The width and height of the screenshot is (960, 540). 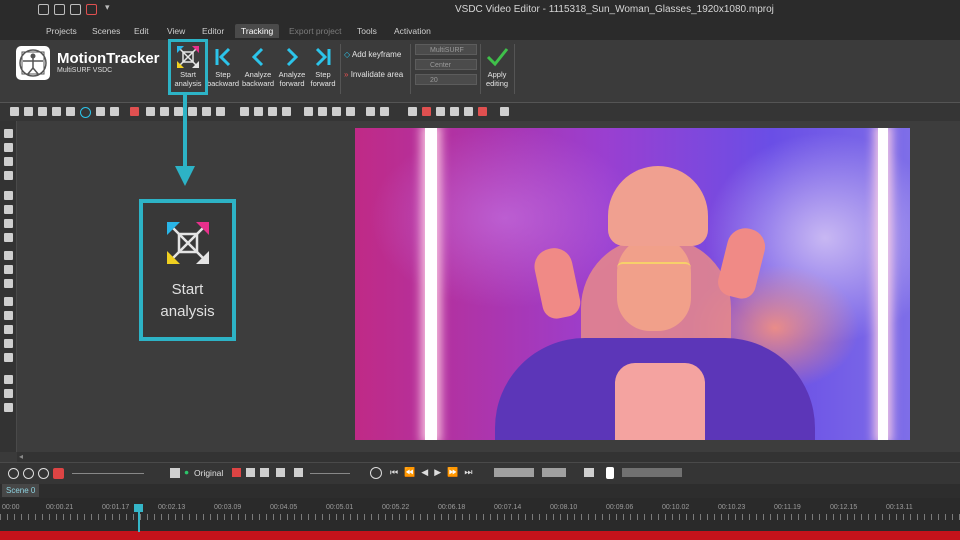 What do you see at coordinates (70, 111) in the screenshot?
I see `crop-icon` at bounding box center [70, 111].